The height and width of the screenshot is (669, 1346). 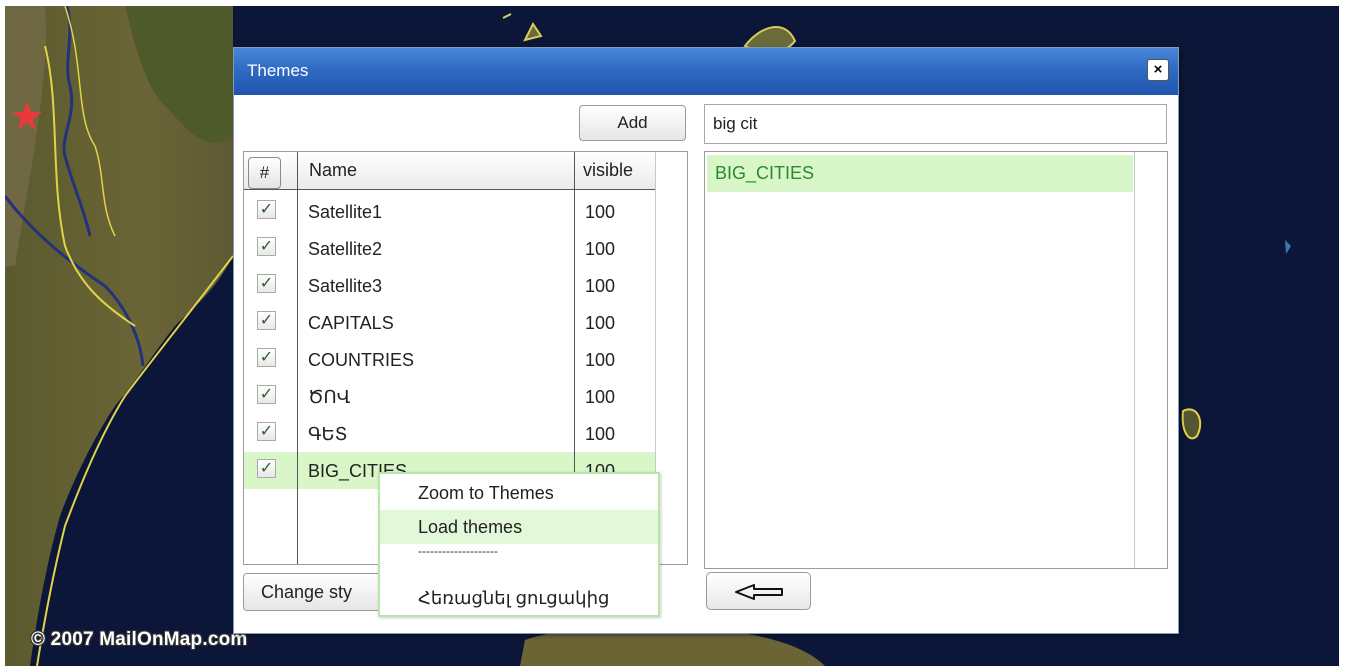 What do you see at coordinates (706, 71) in the screenshot?
I see `dialog-titlebar: Themes ×` at bounding box center [706, 71].